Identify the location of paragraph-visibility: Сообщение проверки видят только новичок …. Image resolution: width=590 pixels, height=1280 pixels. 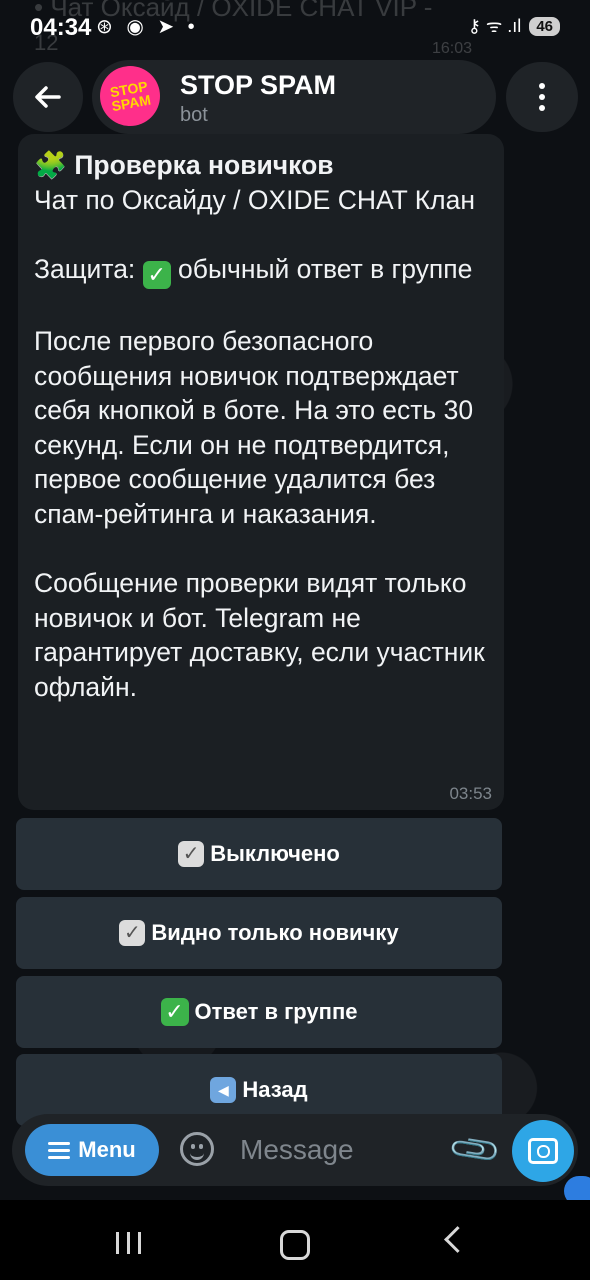
(259, 635).